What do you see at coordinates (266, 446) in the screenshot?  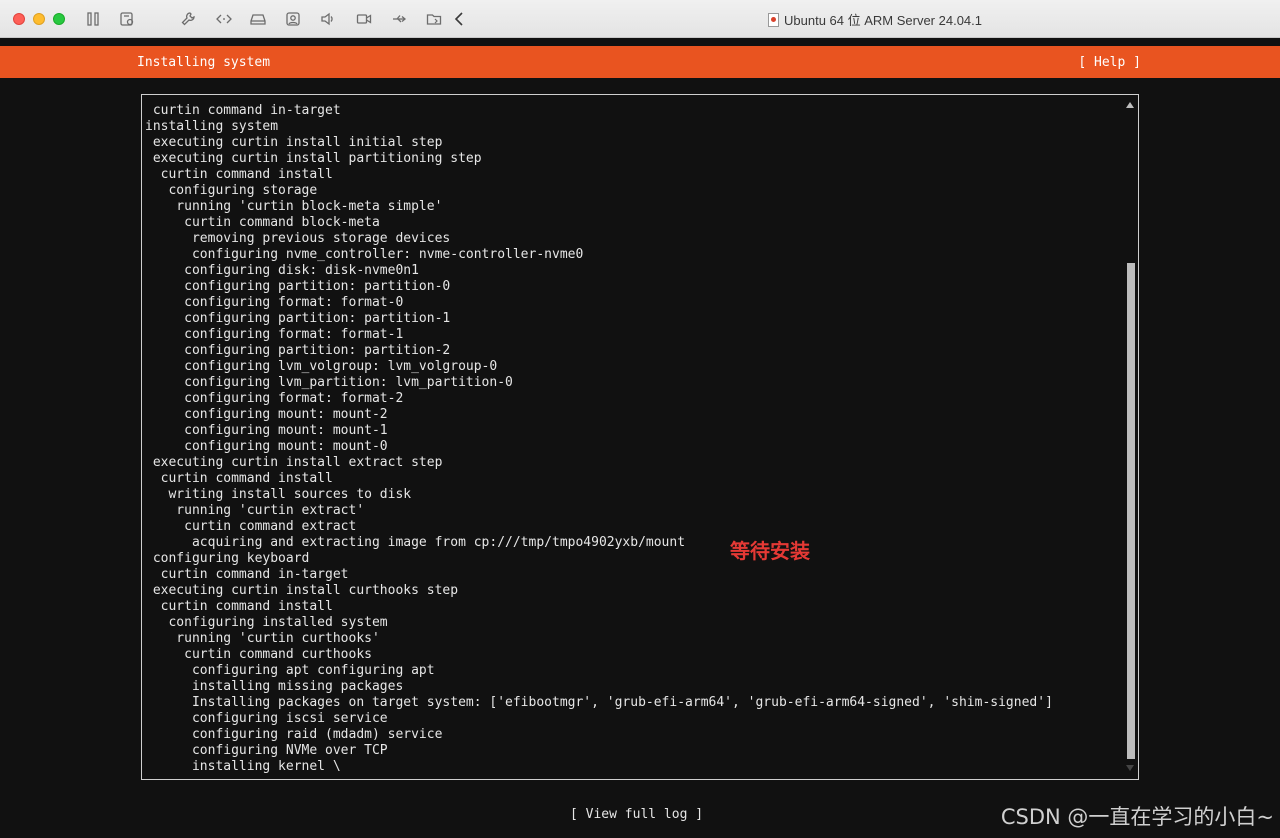 I see `log-line: configuring mount: mount-0` at bounding box center [266, 446].